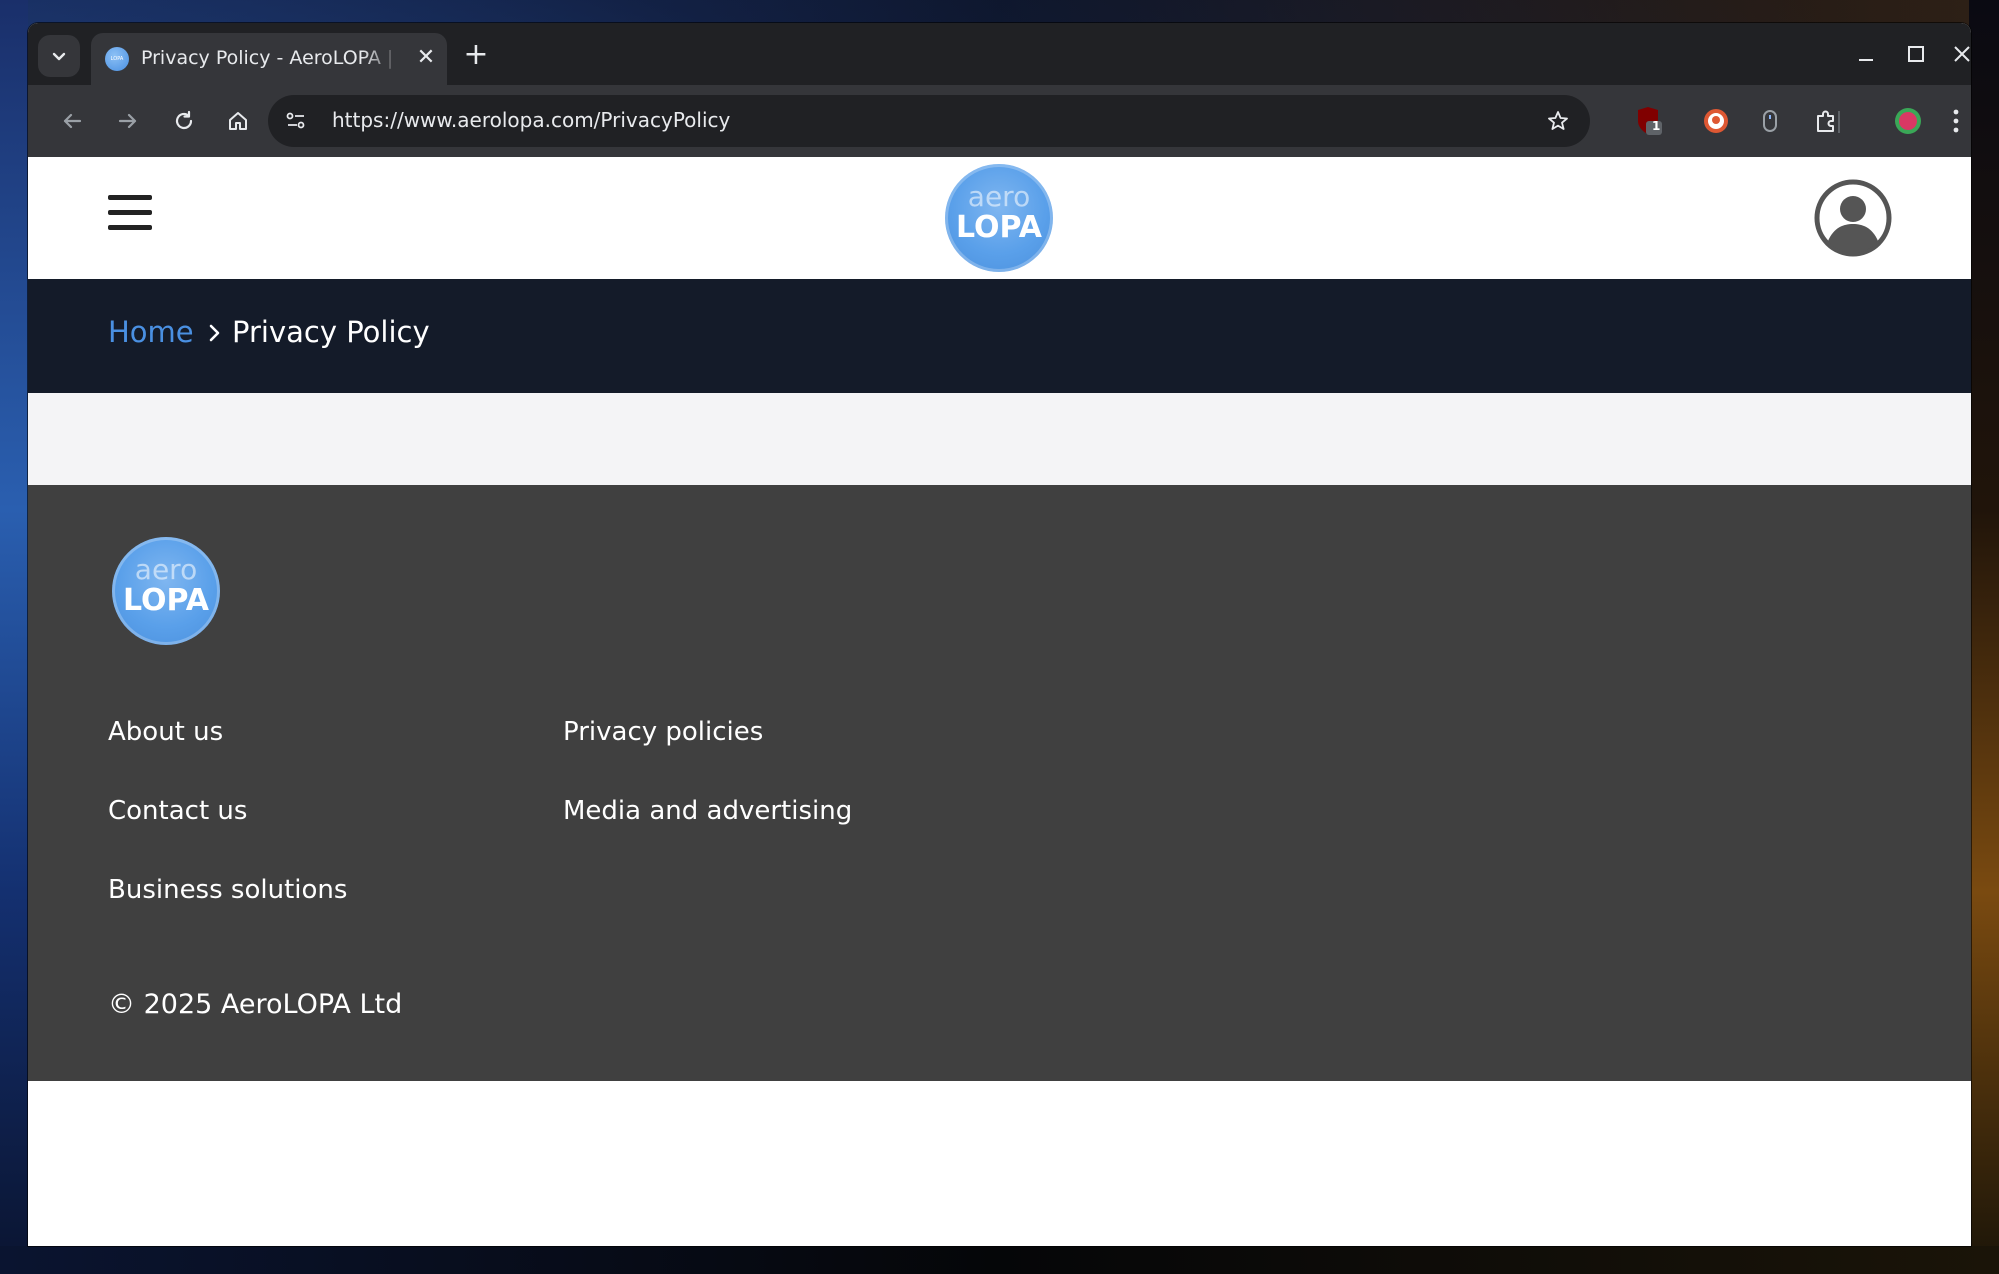 This screenshot has width=1999, height=1274. I want to click on close-icon, so click(1962, 54).